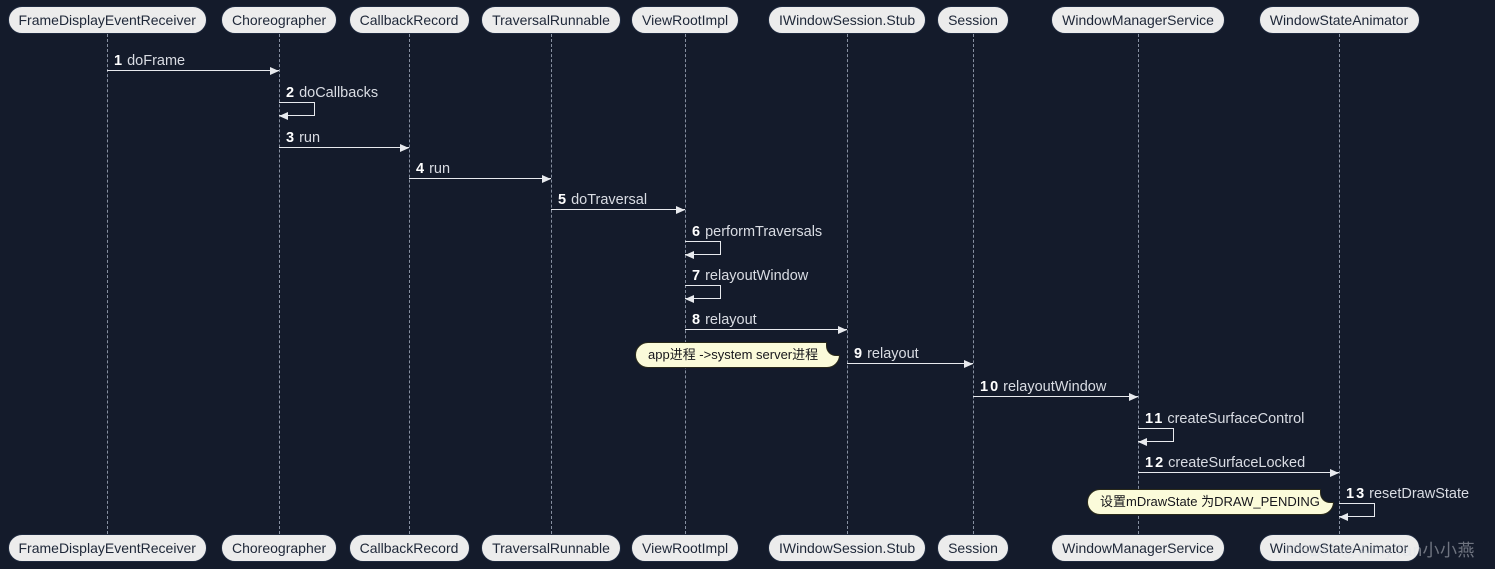  What do you see at coordinates (973, 284) in the screenshot?
I see `lifeline-session` at bounding box center [973, 284].